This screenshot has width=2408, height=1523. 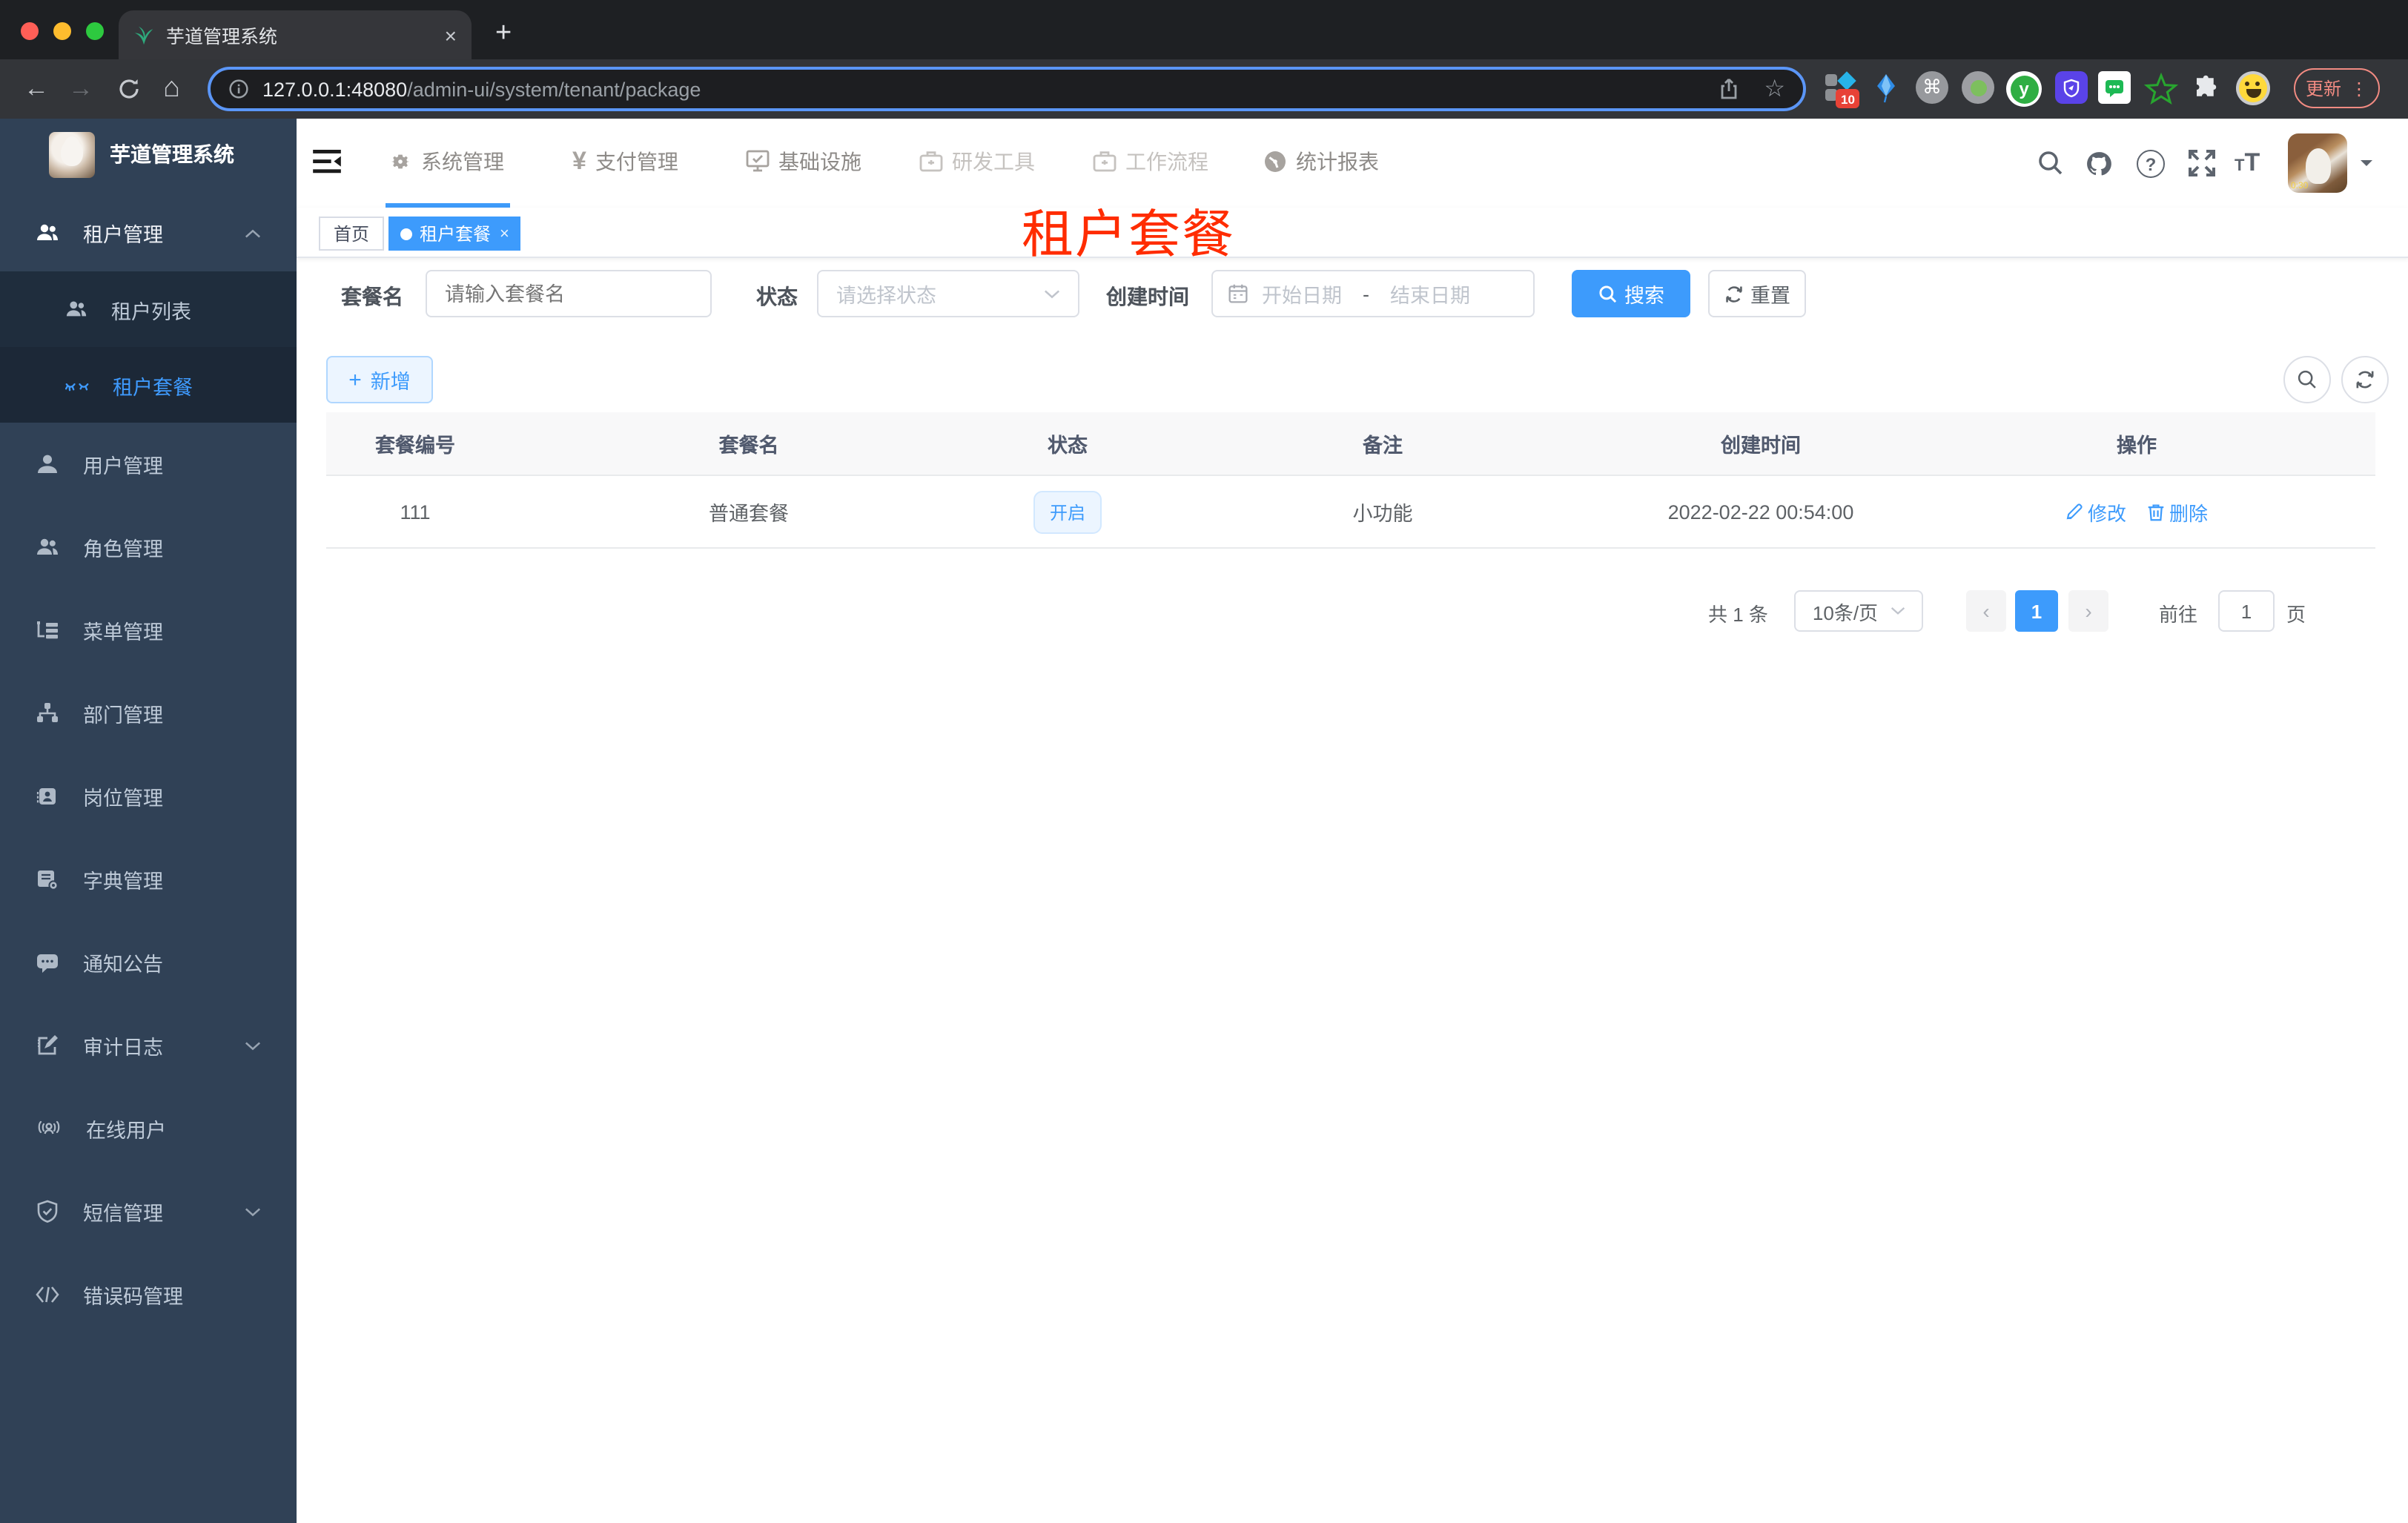 I want to click on table-search-toggle-button, so click(x=2307, y=380).